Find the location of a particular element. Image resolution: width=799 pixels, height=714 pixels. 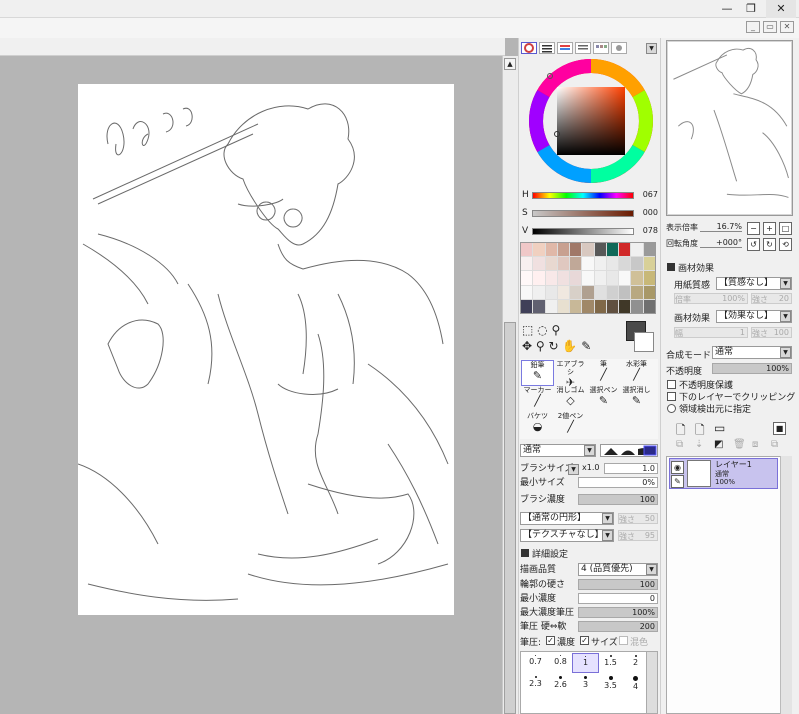

region-detect-radio is located at coordinates (671, 408).